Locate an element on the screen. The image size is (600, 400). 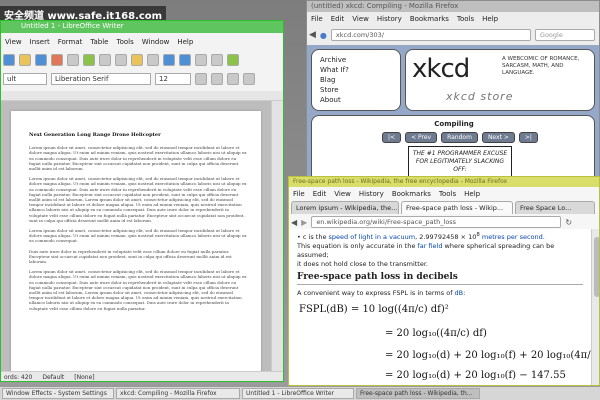
align-left-icon is located at coordinates (249, 79).